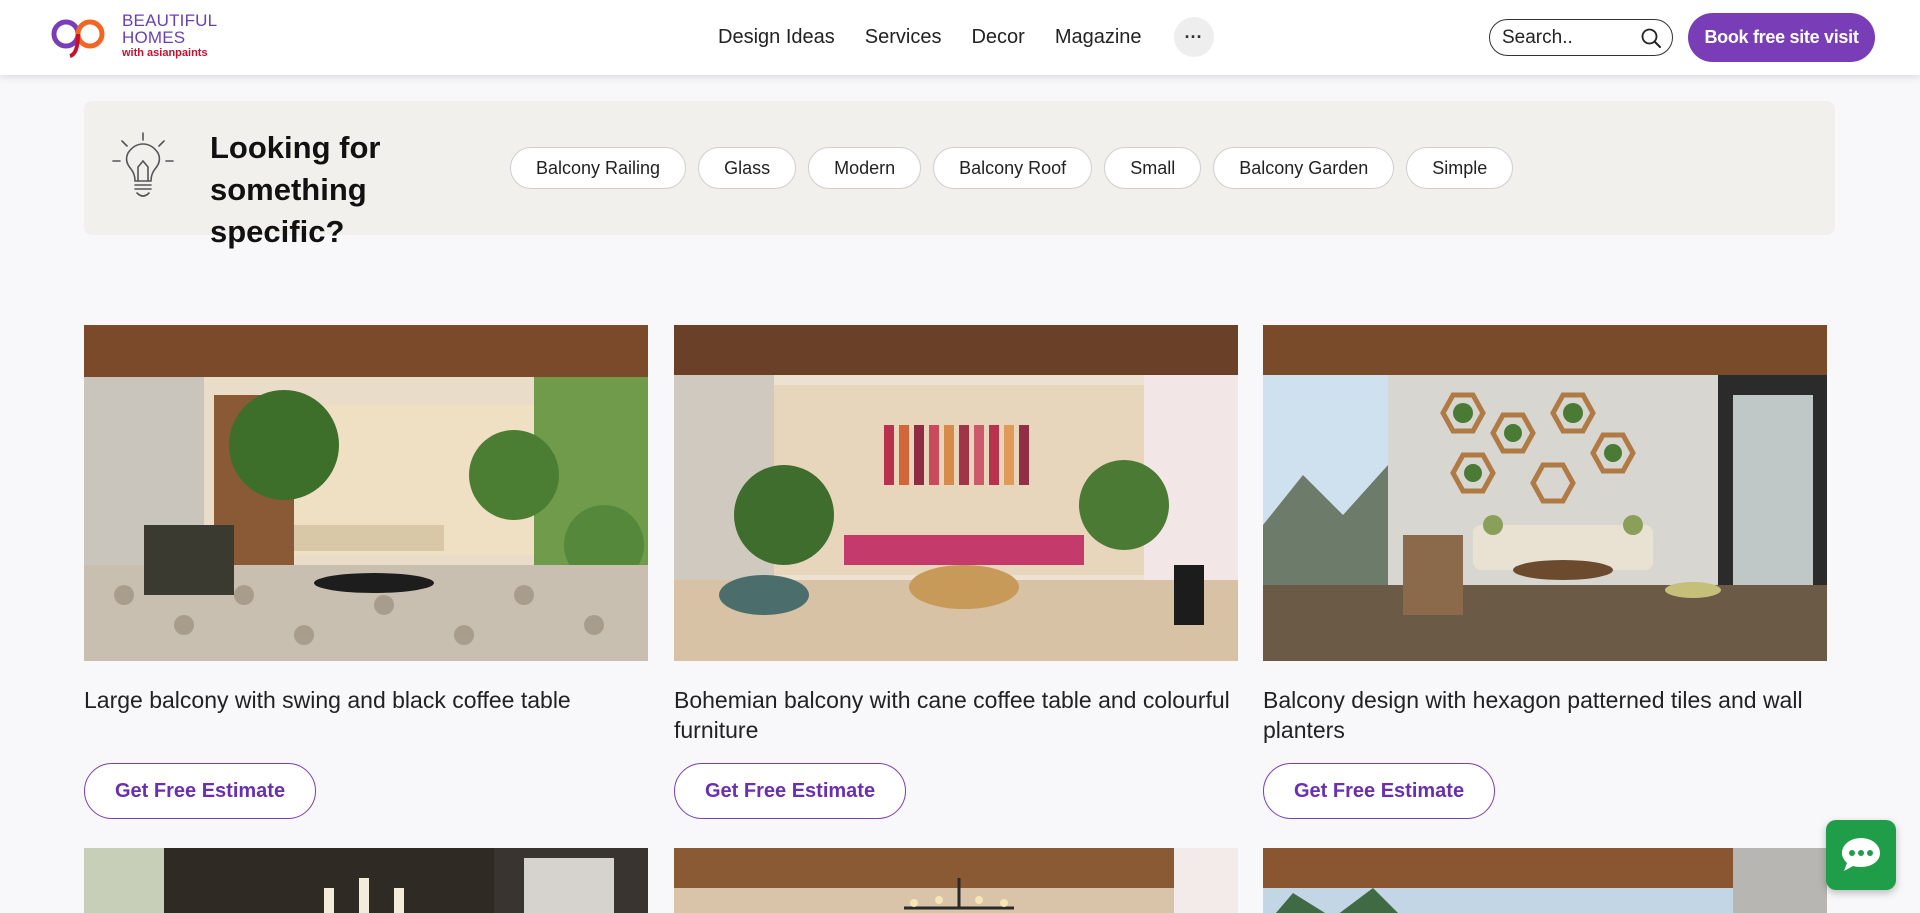  What do you see at coordinates (598, 168) in the screenshot?
I see `chip-balcony-railing: Balcony Railing` at bounding box center [598, 168].